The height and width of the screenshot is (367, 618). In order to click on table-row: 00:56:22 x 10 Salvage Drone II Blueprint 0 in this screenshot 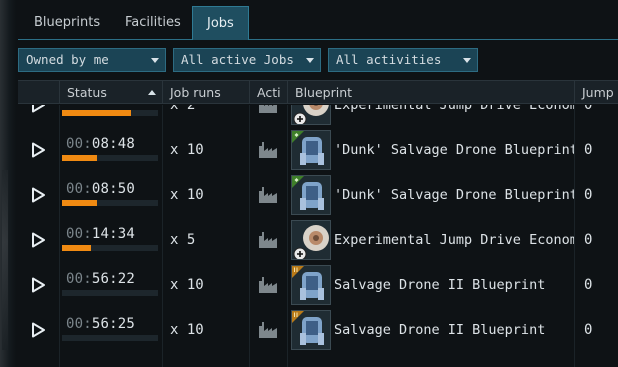, I will do `click(318, 285)`.